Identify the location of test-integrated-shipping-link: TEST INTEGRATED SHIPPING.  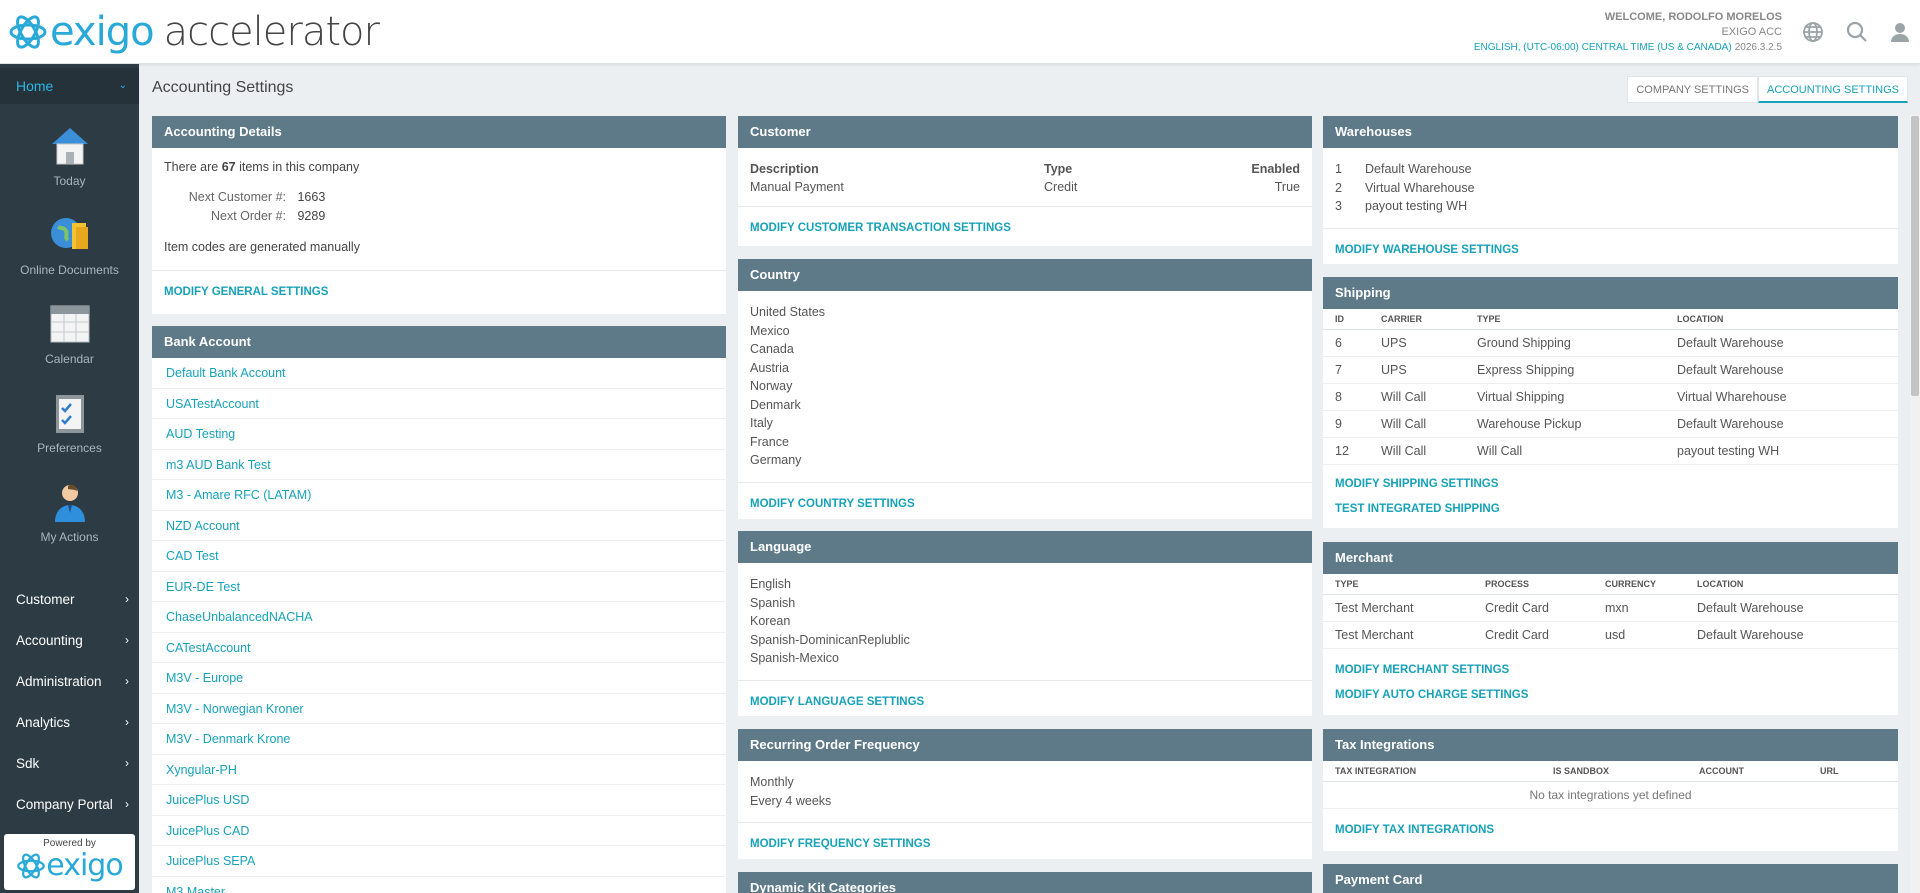
(1417, 509).